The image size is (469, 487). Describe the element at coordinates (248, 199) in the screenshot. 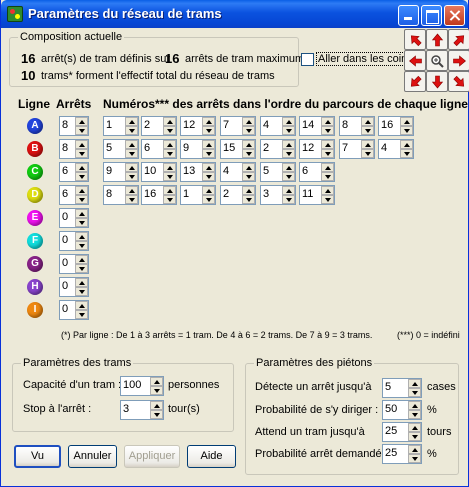

I see `stop-number-spinner-d-4-down-button` at that location.